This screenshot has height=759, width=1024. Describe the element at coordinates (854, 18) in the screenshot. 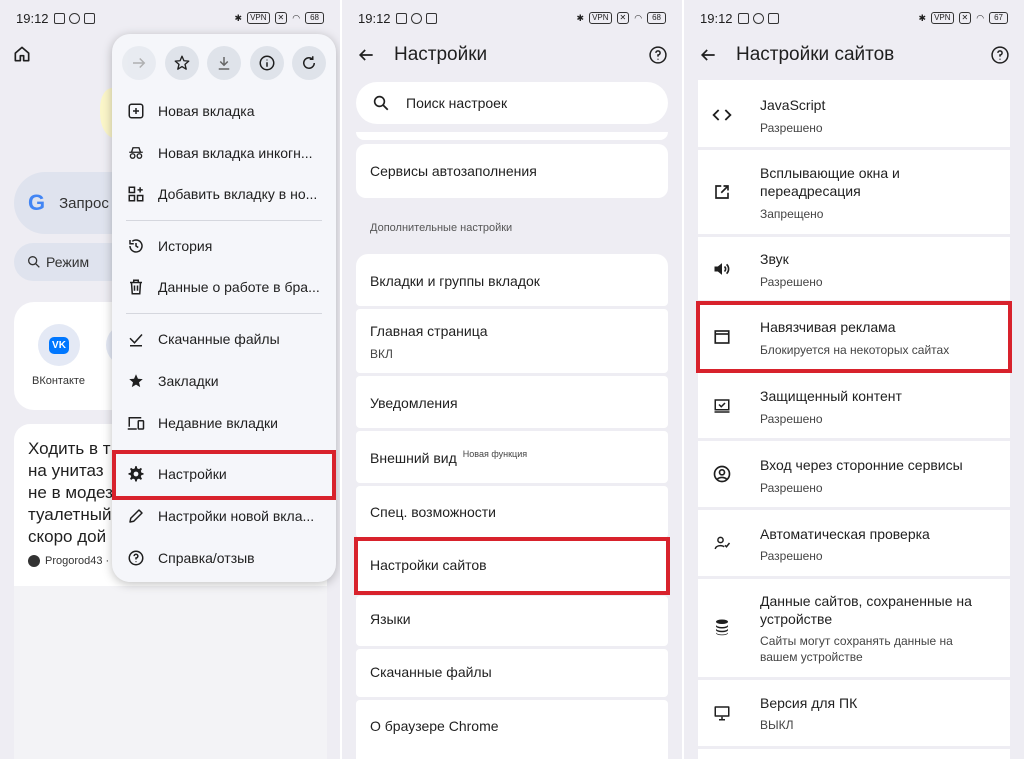

I see `status-bar: 19:12 ✱ VPN ✕ ◠ 67` at that location.